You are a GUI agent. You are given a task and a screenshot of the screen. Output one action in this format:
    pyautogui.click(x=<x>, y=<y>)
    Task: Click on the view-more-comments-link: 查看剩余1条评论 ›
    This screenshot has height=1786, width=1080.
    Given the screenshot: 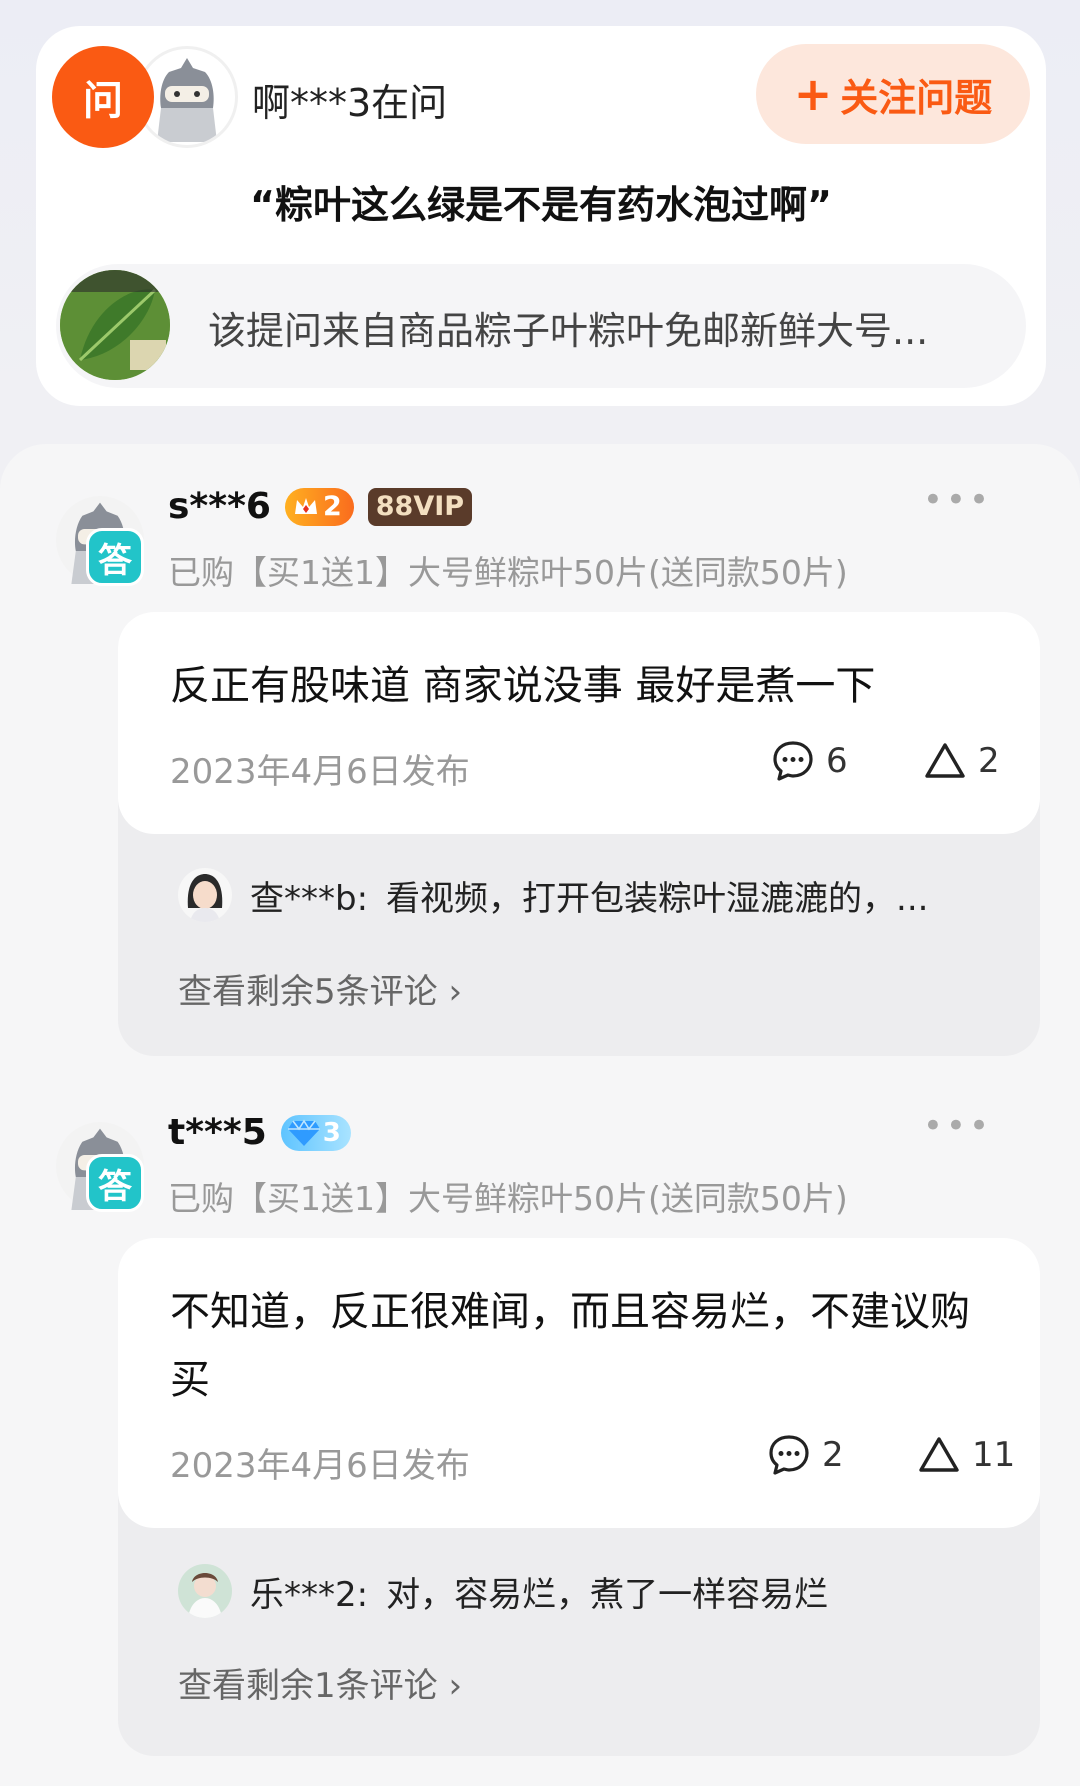 What is the action you would take?
    pyautogui.click(x=320, y=1682)
    